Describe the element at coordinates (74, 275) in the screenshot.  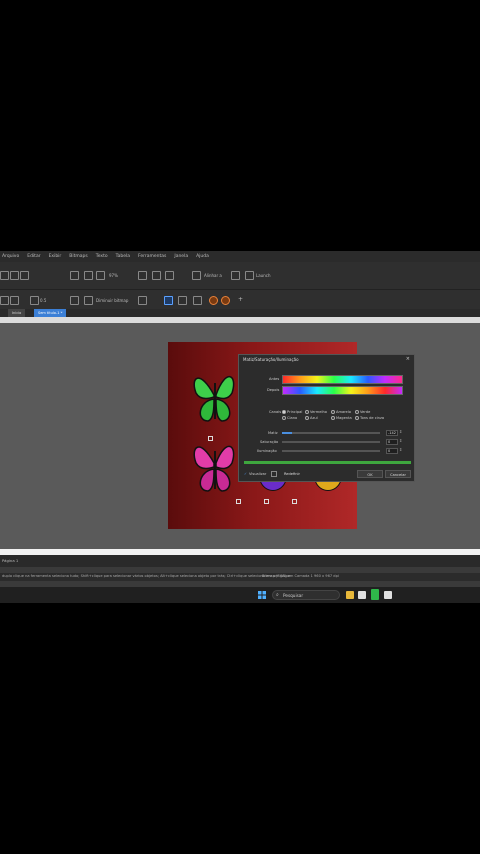
I see `import-icon` at that location.